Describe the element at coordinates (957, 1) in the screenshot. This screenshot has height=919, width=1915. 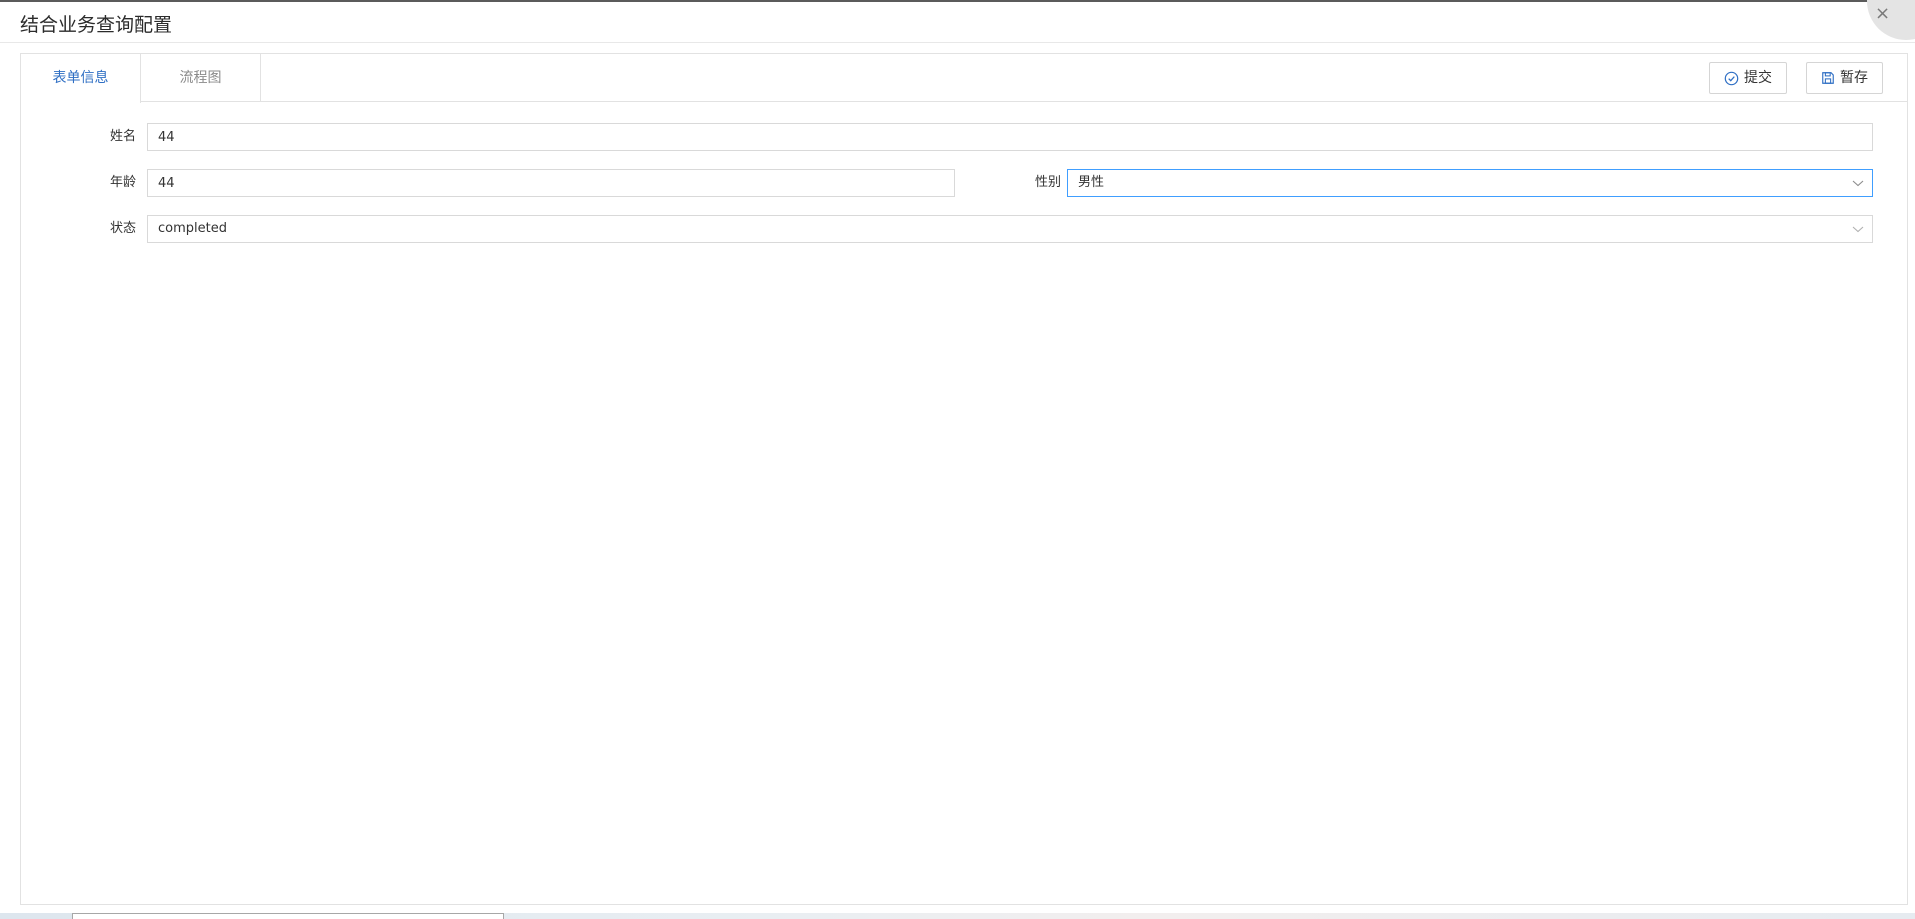
I see `window-top-border` at that location.